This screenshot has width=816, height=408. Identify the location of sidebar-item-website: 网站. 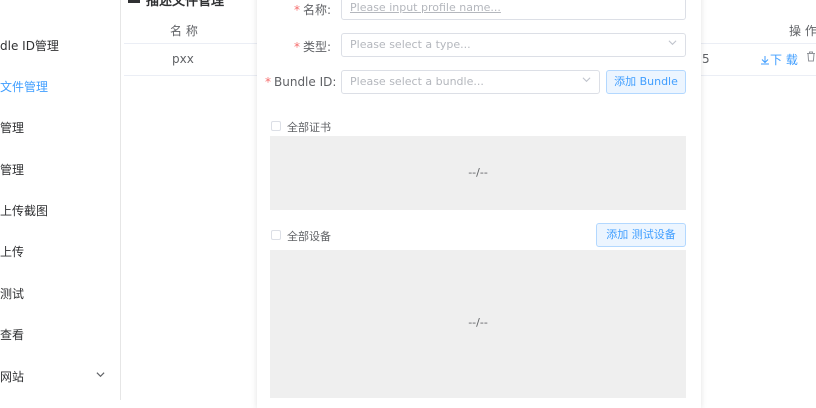
(60, 377).